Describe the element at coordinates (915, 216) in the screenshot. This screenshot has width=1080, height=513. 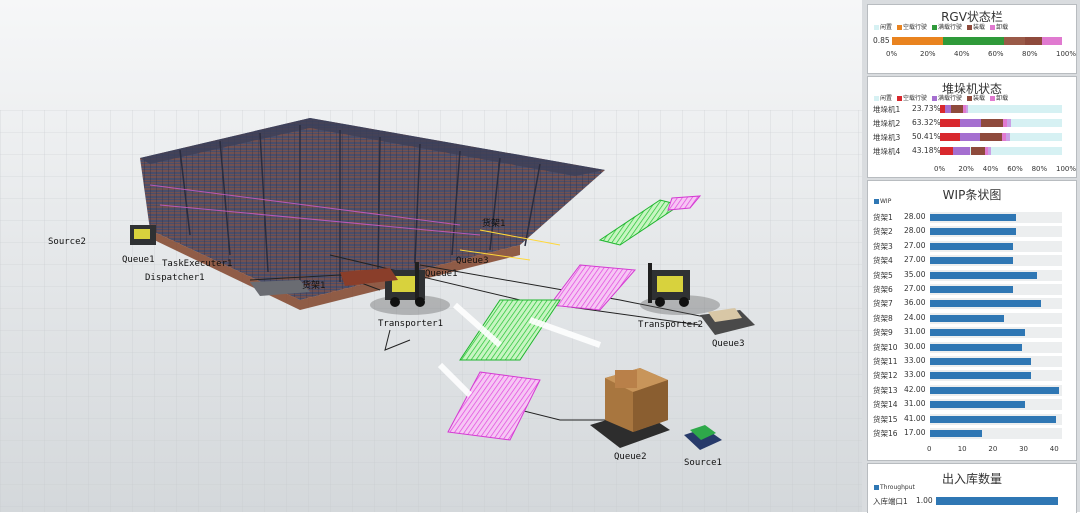
I see `wip-value-label: 28.00` at that location.